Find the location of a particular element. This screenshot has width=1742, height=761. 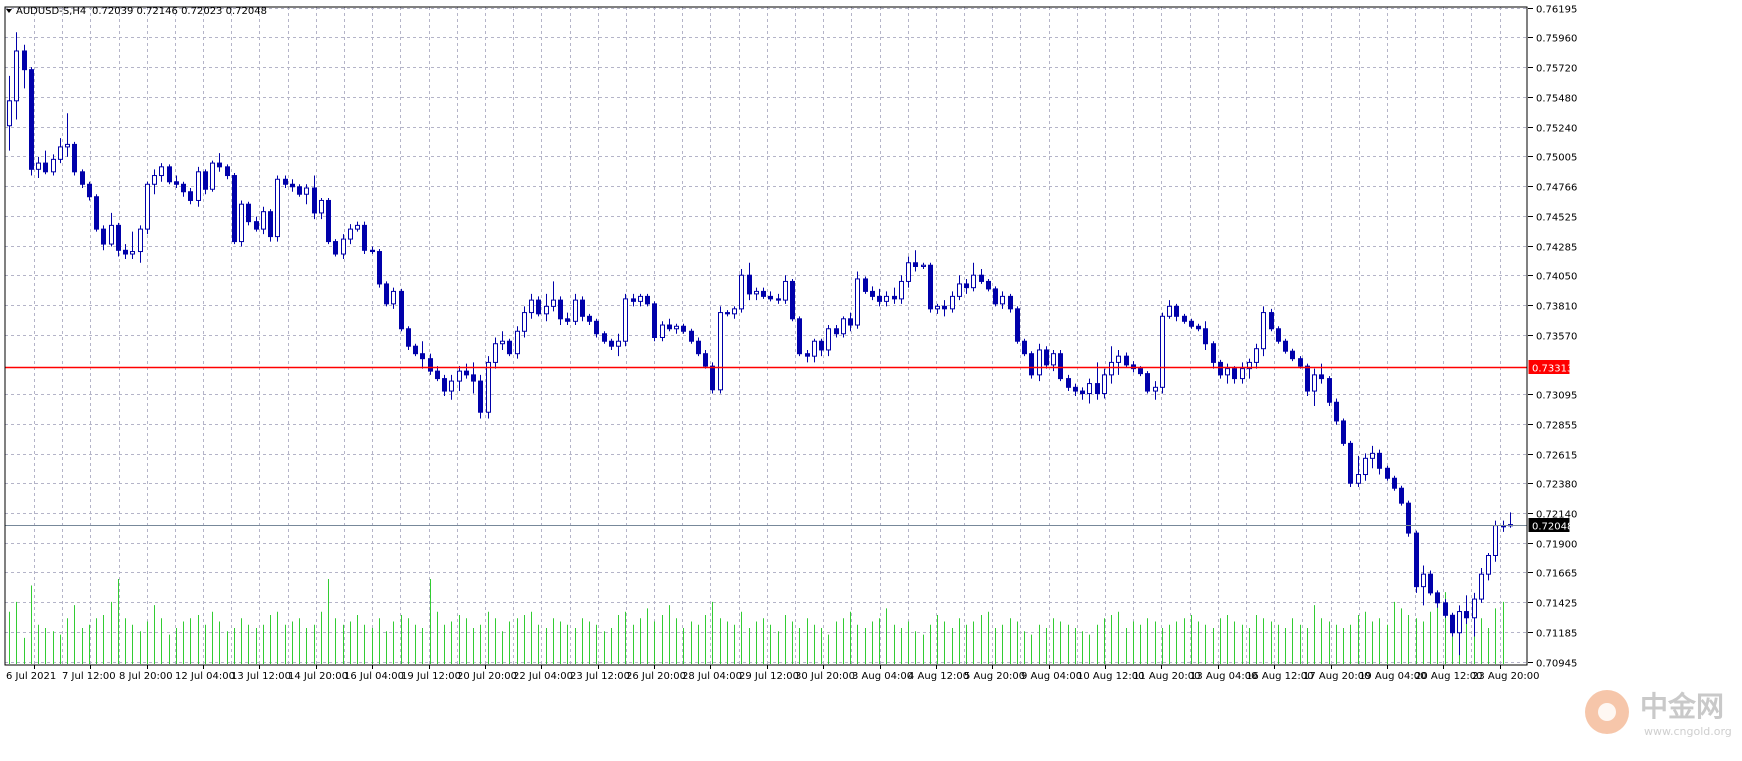

time-tick-label: 4 Aug 12:00 is located at coordinates (938, 676).